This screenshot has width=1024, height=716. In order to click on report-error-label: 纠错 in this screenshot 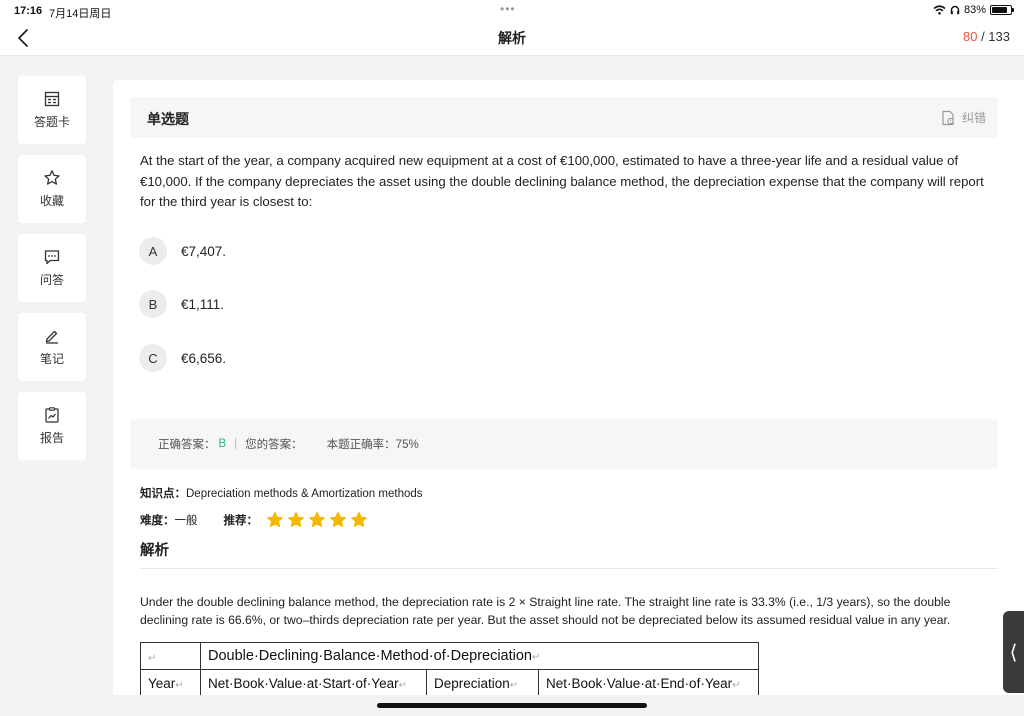, I will do `click(973, 118)`.